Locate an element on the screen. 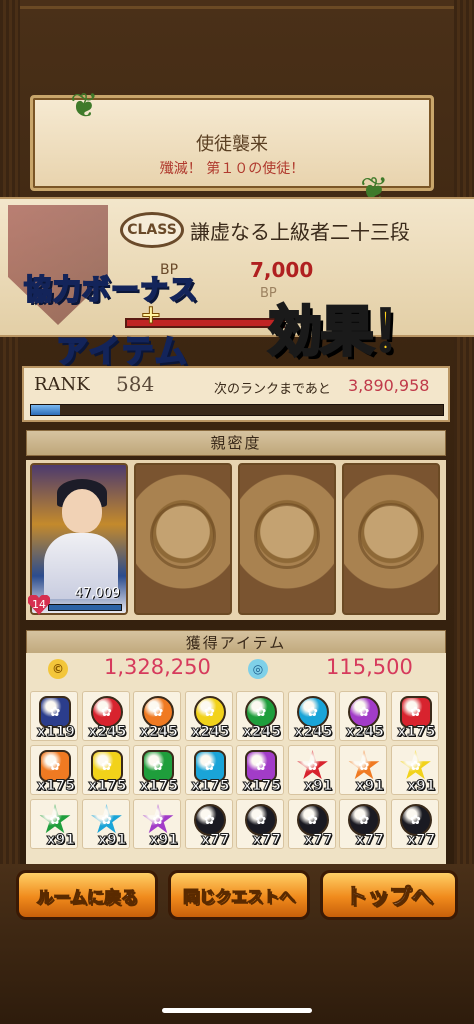 This screenshot has width=474, height=1024. ticket-value: 115,500 is located at coordinates (369, 667).